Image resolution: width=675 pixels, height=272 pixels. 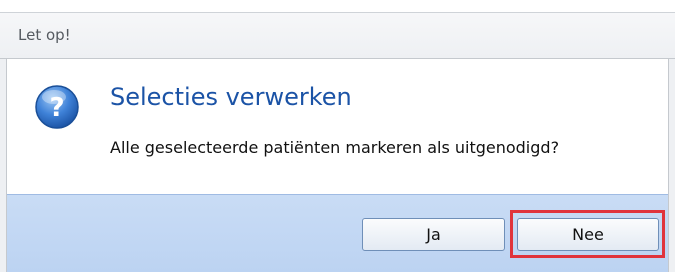 What do you see at coordinates (588, 234) in the screenshot?
I see `no-button: Nee` at bounding box center [588, 234].